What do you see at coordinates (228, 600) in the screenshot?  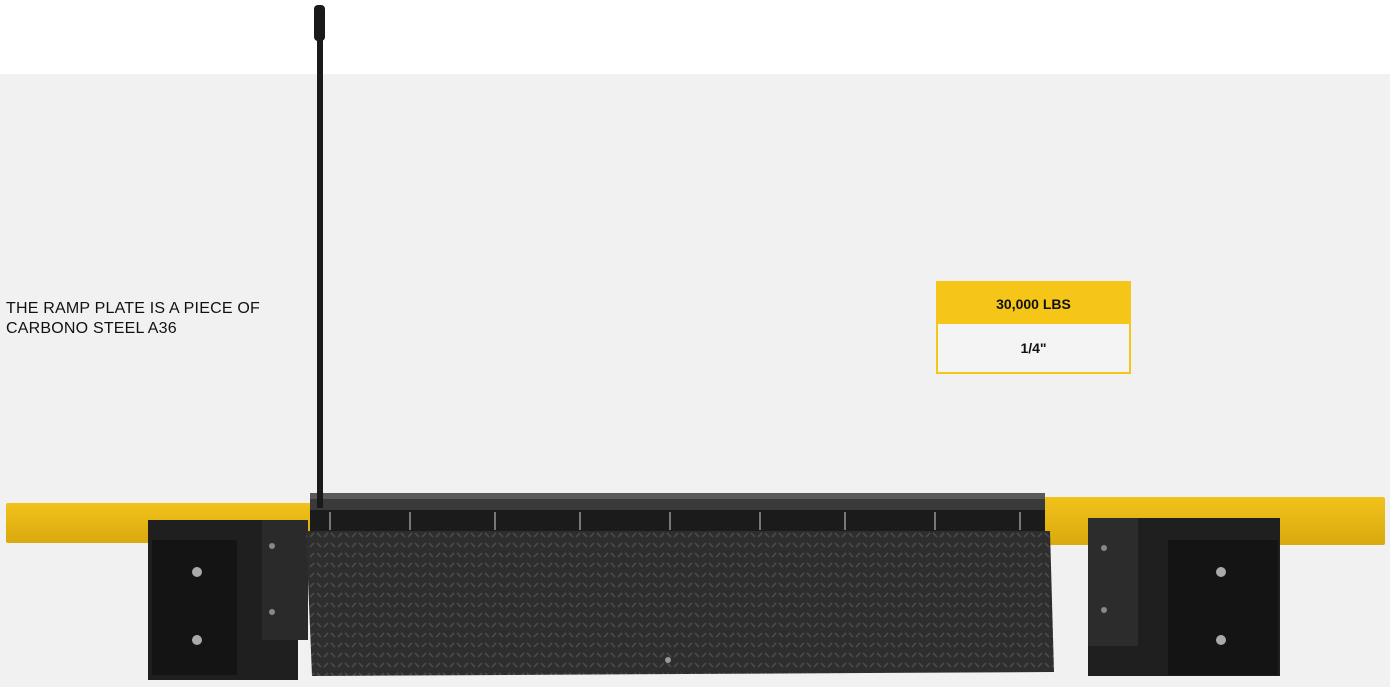 I see `left-bumper` at bounding box center [228, 600].